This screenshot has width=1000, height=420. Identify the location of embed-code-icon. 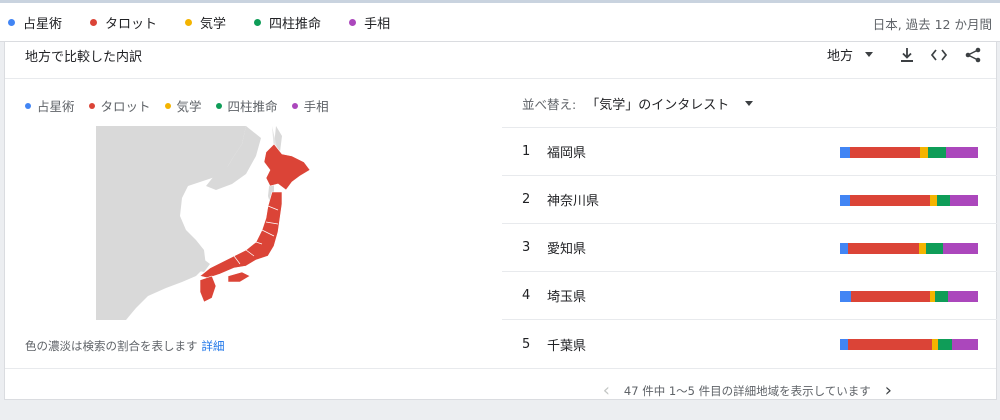
(939, 55).